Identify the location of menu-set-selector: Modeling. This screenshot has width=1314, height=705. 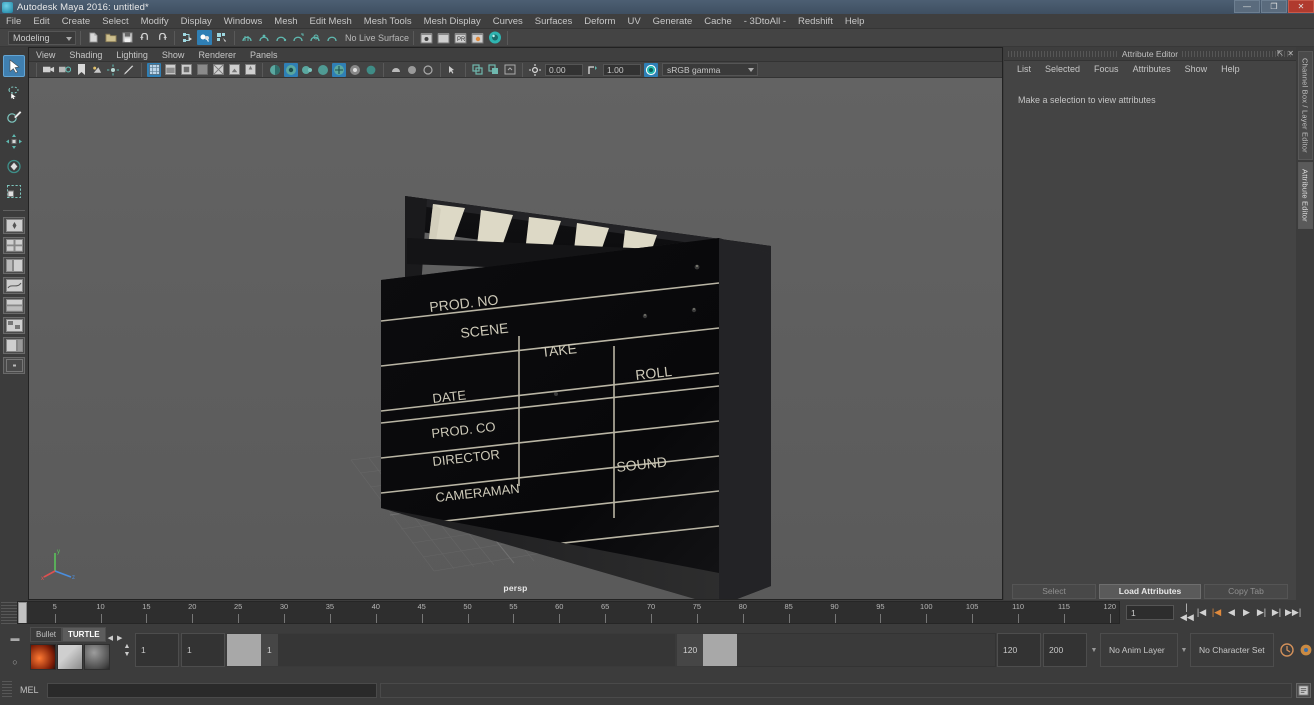
(42, 37).